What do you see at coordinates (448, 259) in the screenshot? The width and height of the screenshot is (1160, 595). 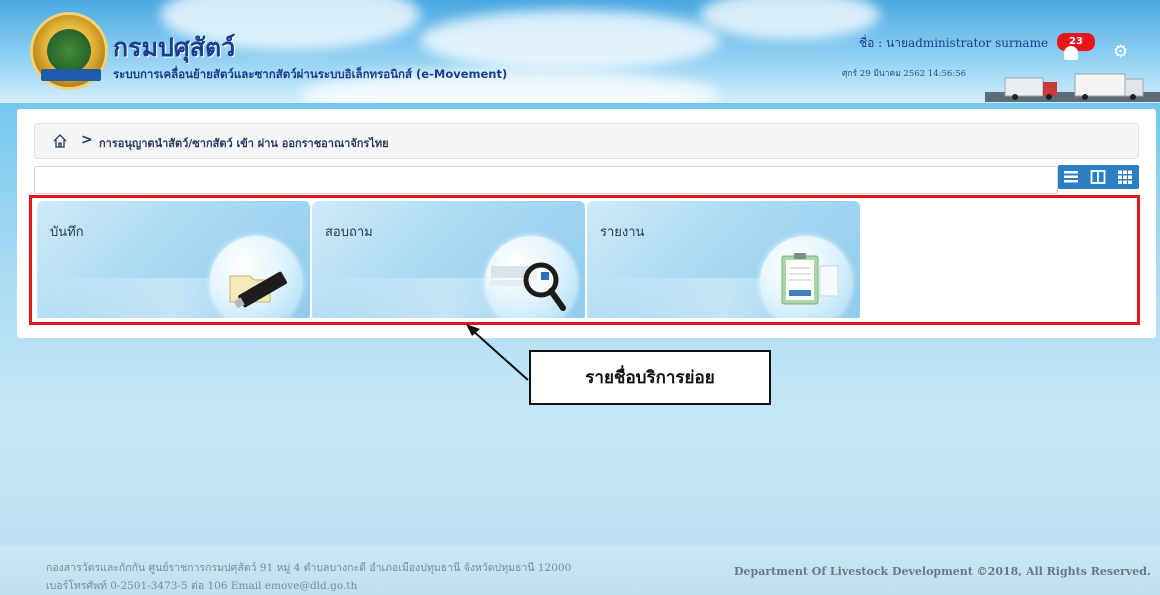 I see `service-tile-inquiry: สอบถาม` at bounding box center [448, 259].